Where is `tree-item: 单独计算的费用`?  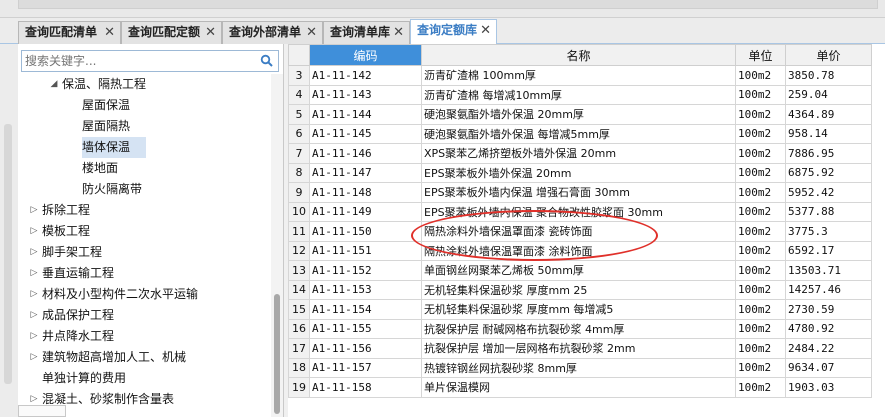 tree-item: 单独计算的费用 is located at coordinates (145, 378).